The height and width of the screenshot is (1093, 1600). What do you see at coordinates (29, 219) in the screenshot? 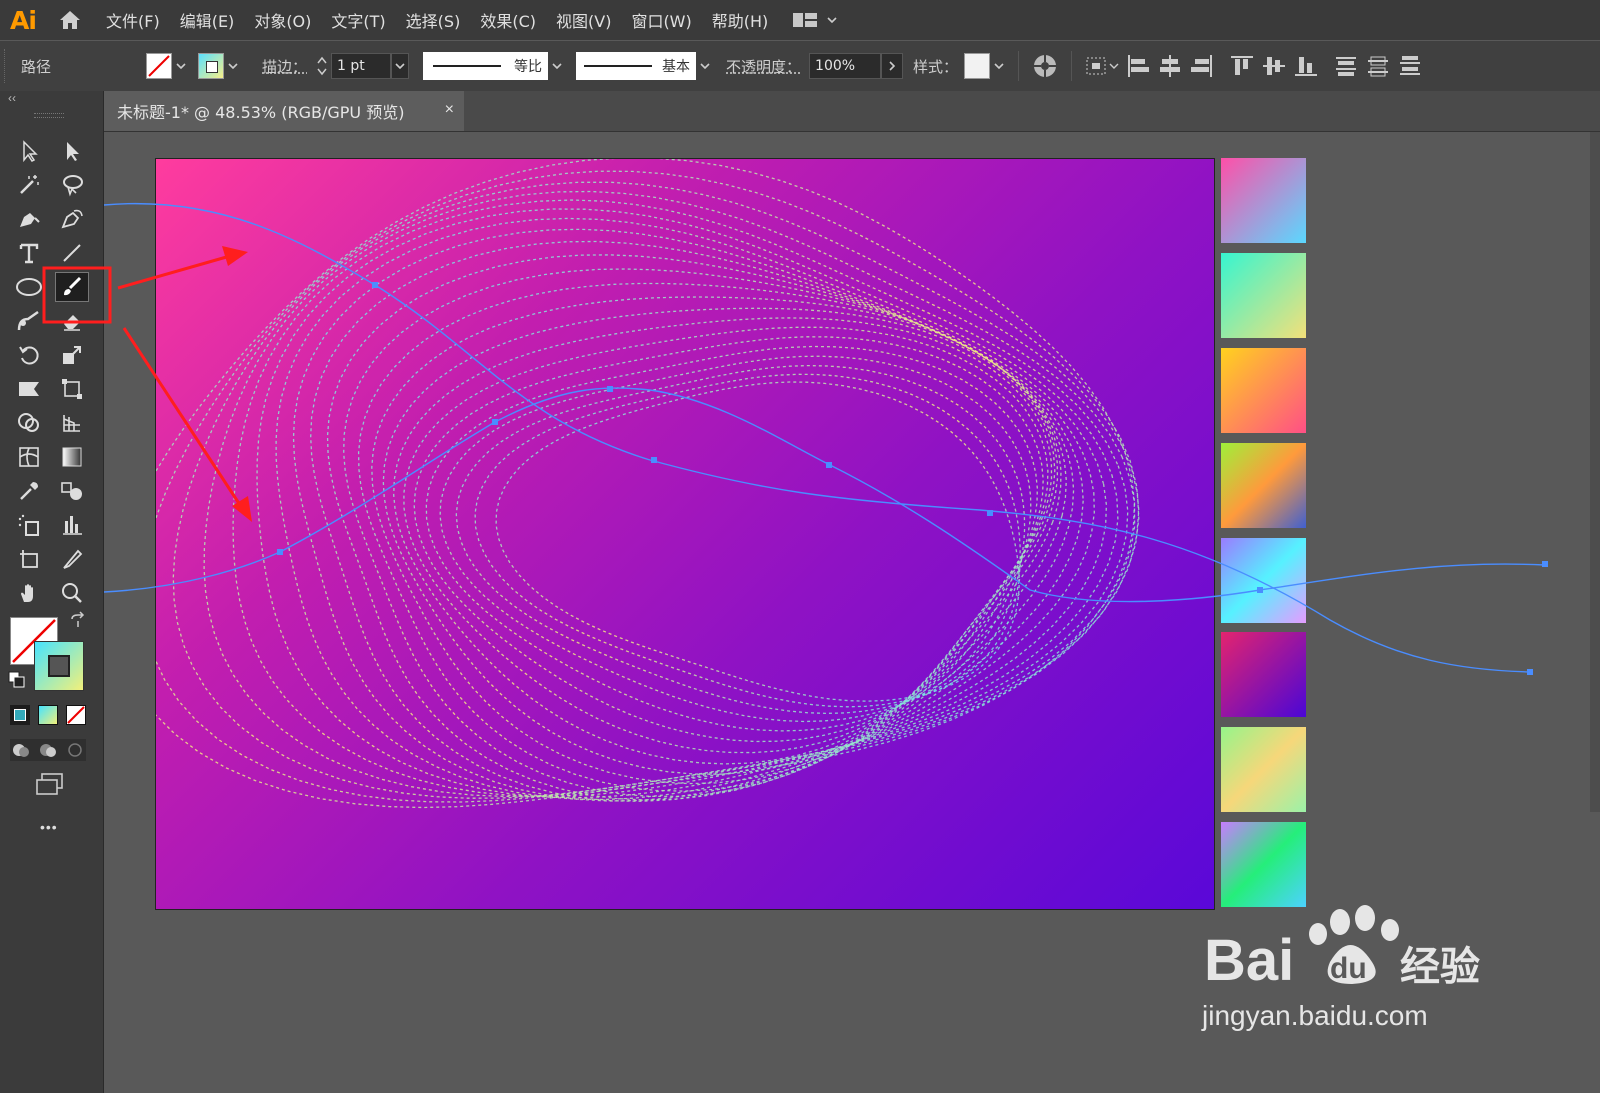
I see `pen-tool` at bounding box center [29, 219].